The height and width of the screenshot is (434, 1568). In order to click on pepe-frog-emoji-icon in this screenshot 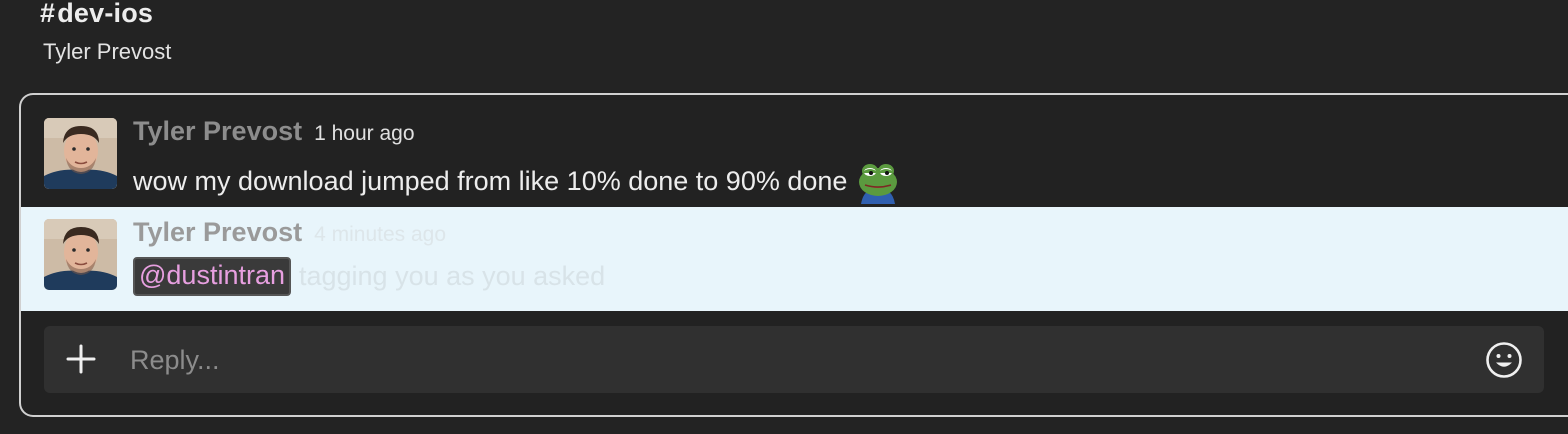, I will do `click(878, 181)`.